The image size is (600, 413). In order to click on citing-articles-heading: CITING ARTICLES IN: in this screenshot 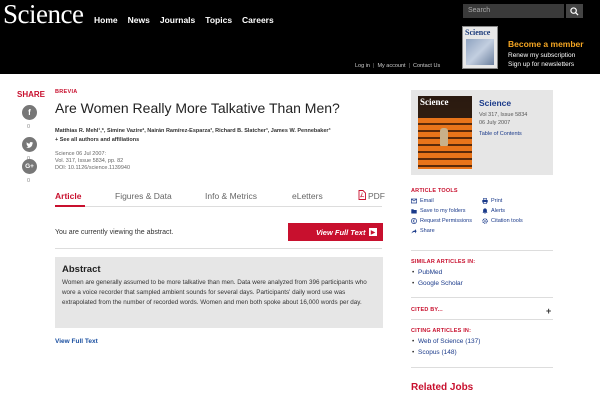, I will do `click(441, 331)`.